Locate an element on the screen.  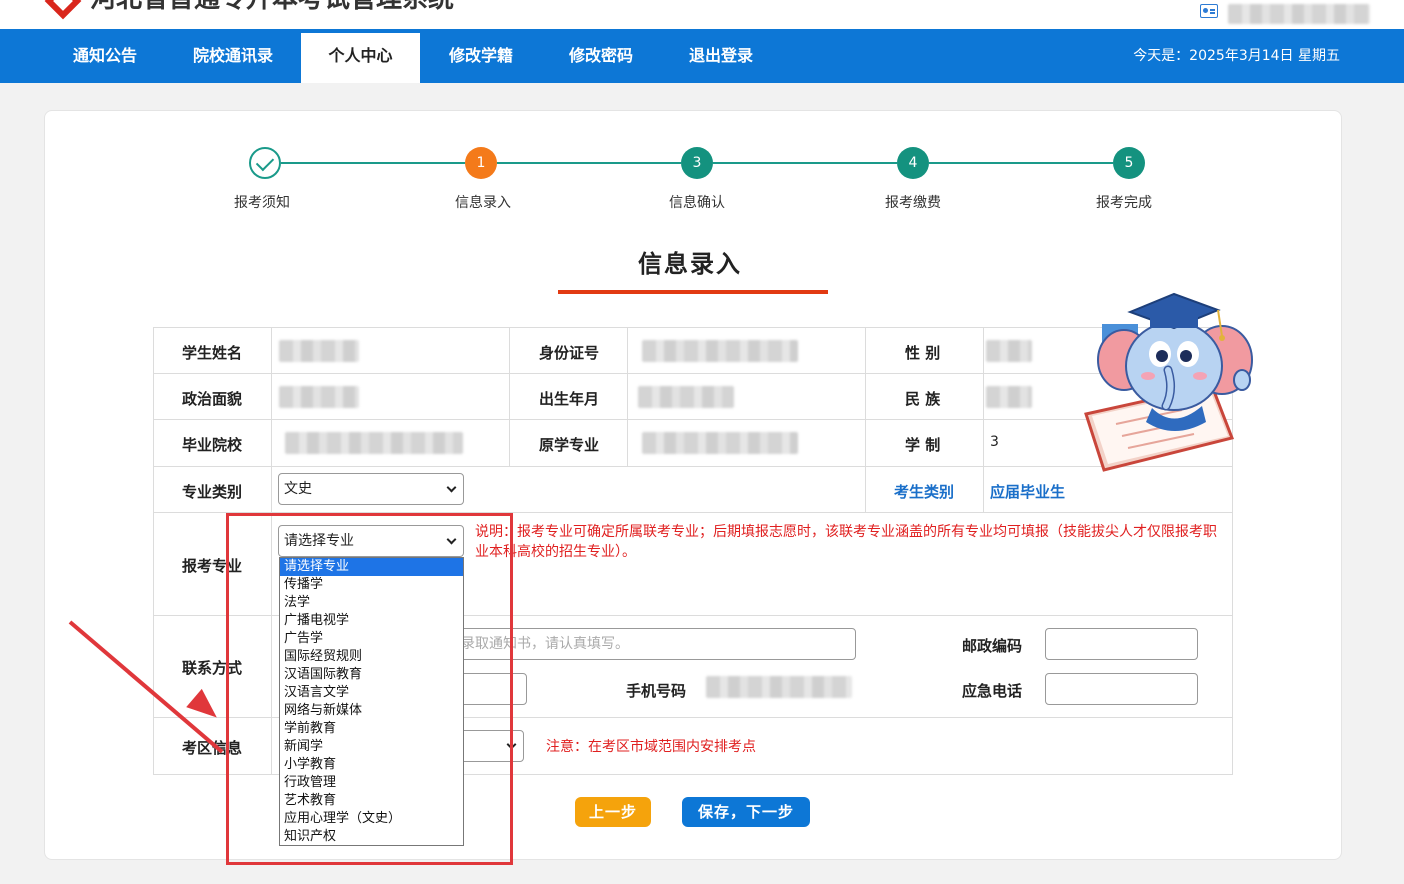
original-major-label: 原学专业 is located at coordinates (569, 445).